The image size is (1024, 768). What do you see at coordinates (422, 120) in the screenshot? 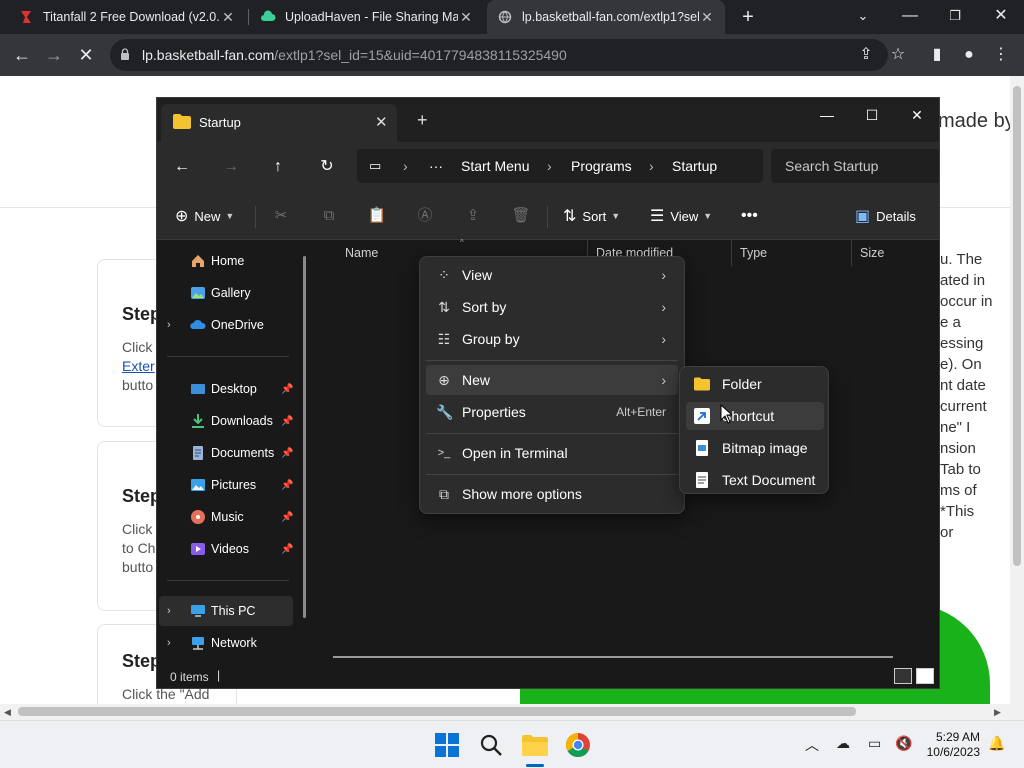
I see `new-tab-plus-icon: +` at bounding box center [422, 120].